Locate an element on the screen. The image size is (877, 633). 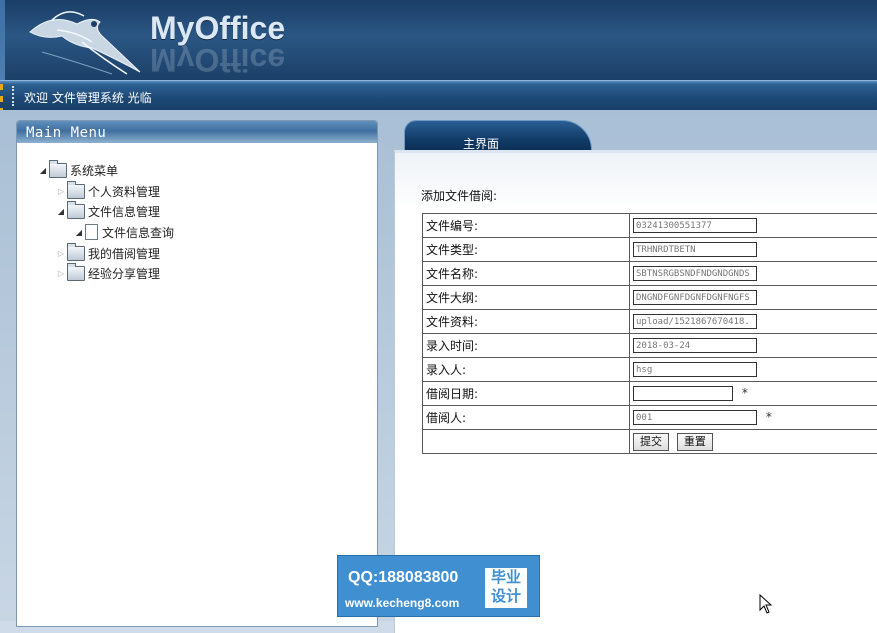
field-label: 文件名称: is located at coordinates (526, 274).